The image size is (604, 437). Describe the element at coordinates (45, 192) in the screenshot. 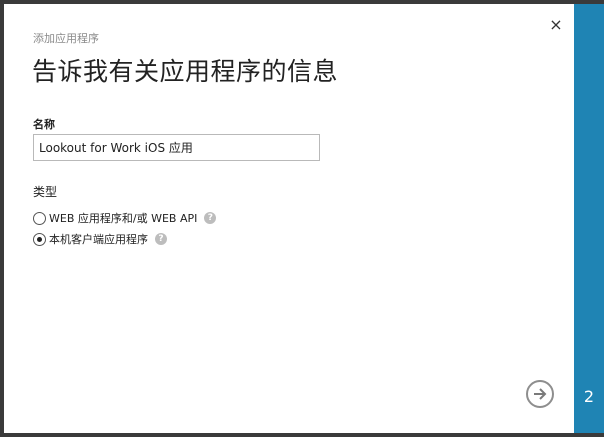

I see `type-field-label: 类型` at that location.